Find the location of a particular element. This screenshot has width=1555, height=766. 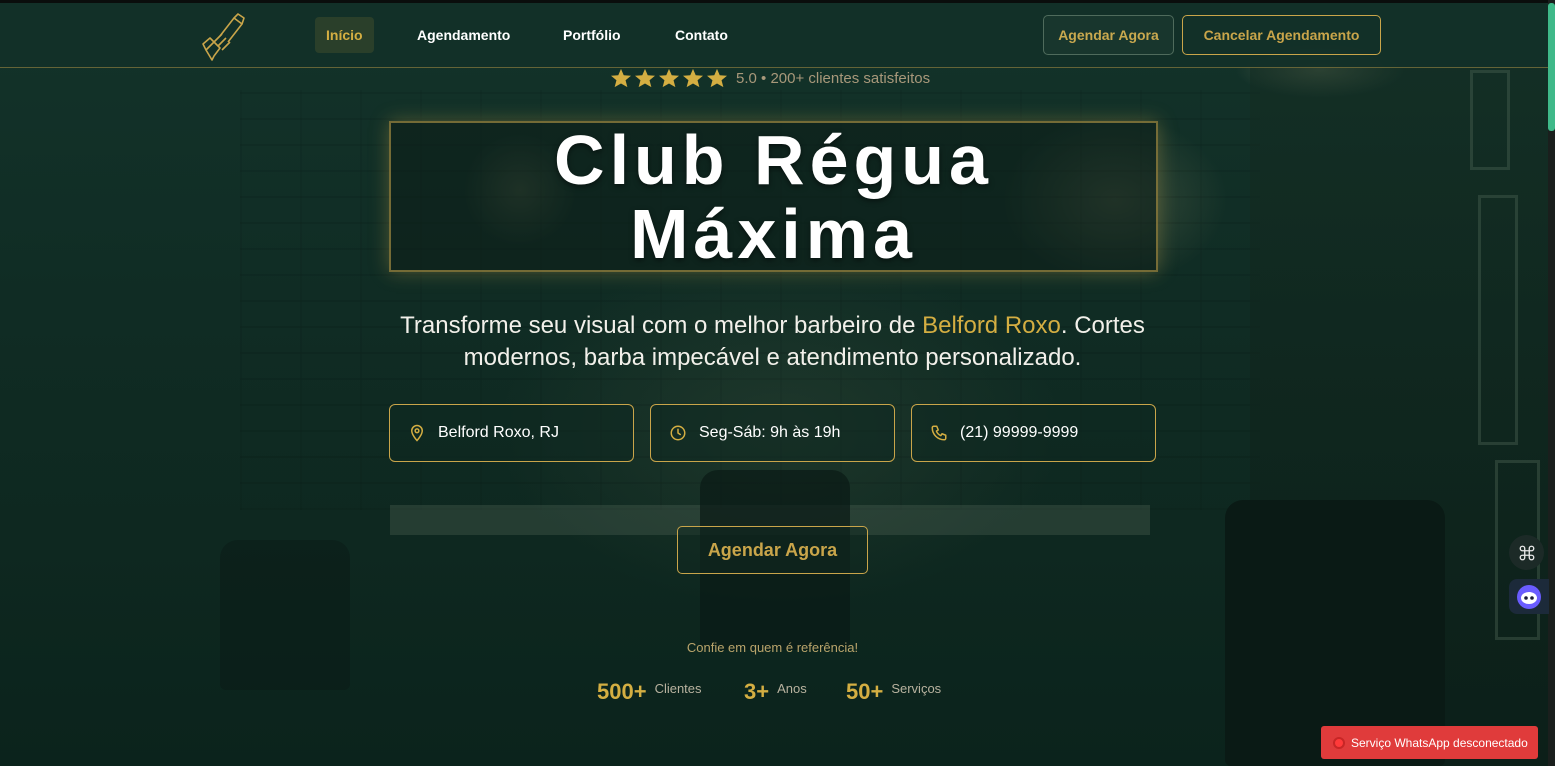

stat-label: Clientes is located at coordinates (678, 688).